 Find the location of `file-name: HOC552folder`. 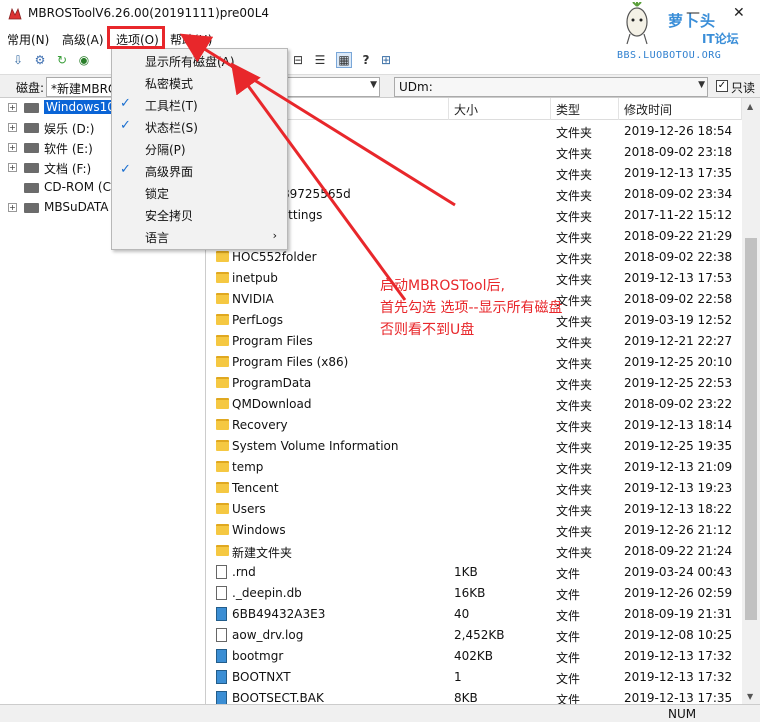

file-name: HOC552folder is located at coordinates (274, 257).